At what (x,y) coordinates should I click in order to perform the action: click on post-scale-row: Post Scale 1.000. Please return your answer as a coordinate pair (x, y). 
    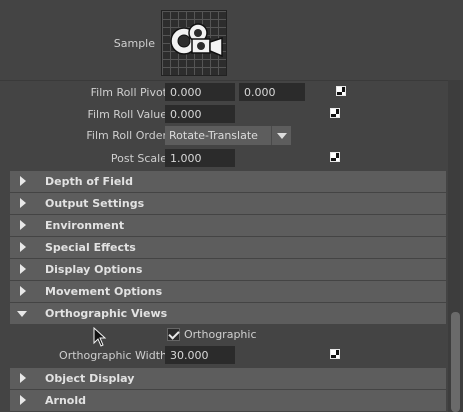
    Looking at the image, I should click on (228, 159).